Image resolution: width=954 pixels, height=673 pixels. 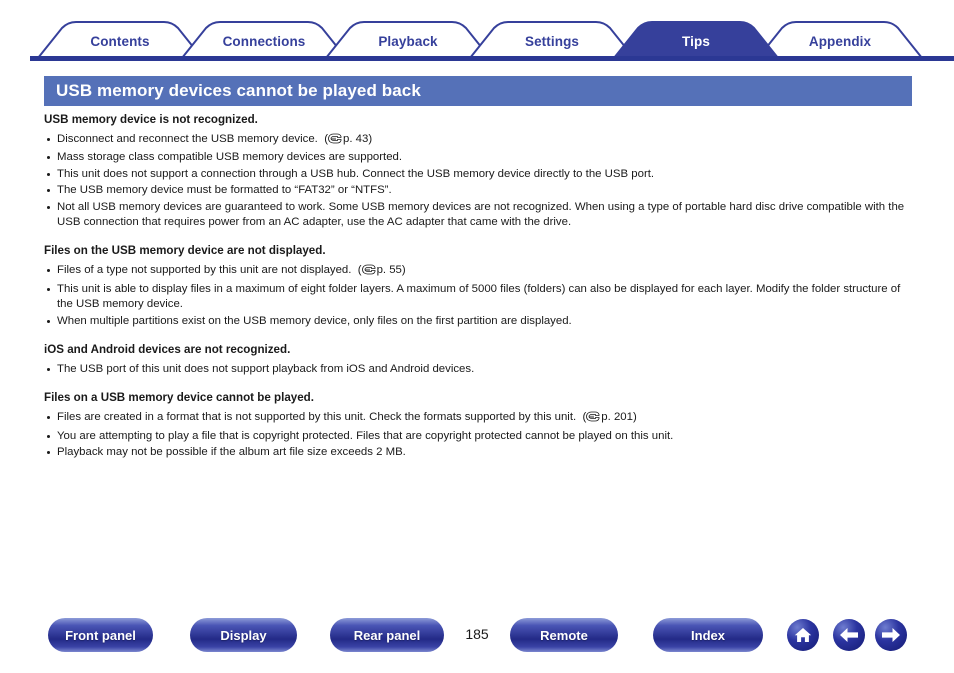 What do you see at coordinates (708, 635) in the screenshot?
I see `footer-button-index: Index` at bounding box center [708, 635].